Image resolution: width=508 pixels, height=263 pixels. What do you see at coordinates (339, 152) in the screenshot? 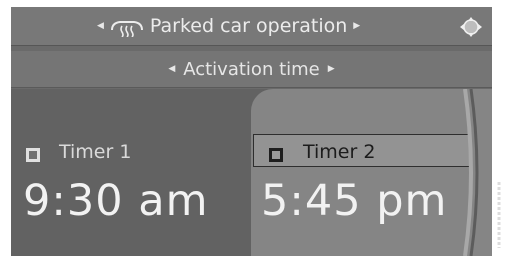
I see `timer-2-label: Timer 2` at bounding box center [339, 152].